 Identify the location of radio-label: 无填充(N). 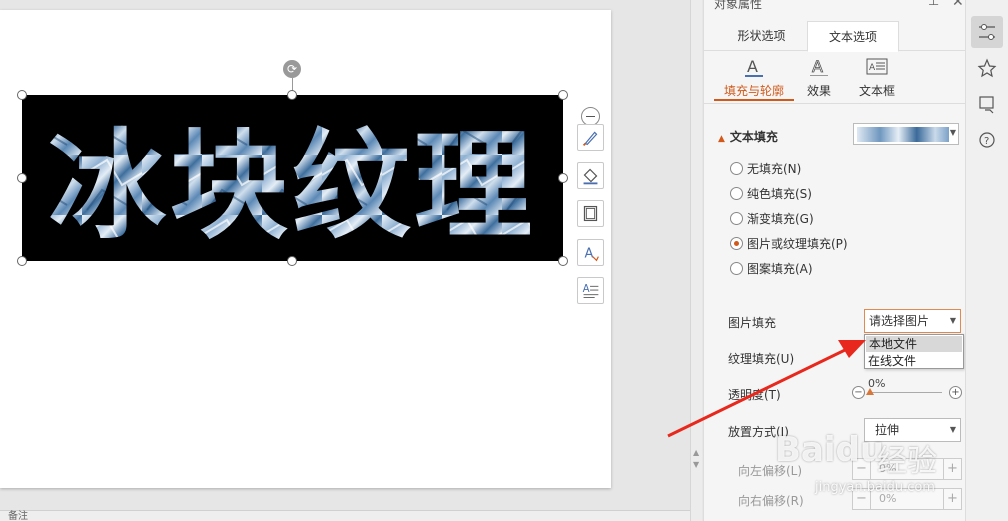
(774, 169).